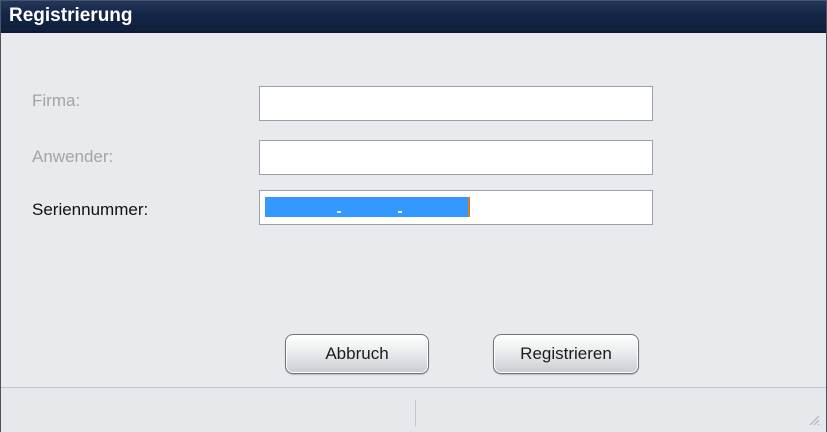  Describe the element at coordinates (56, 100) in the screenshot. I see `firma-label: Firma:` at that location.